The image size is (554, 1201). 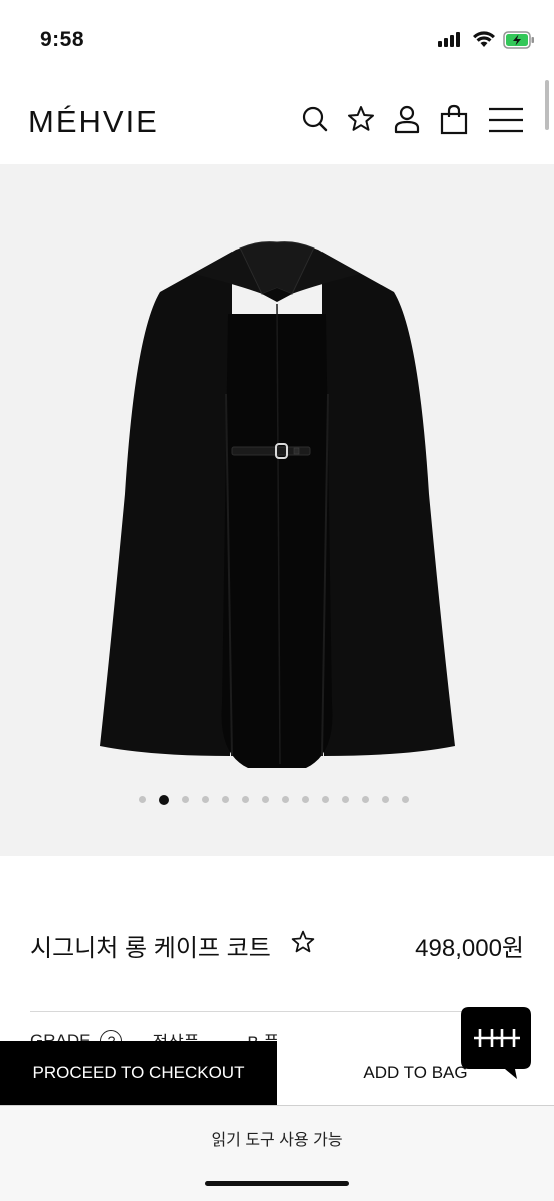 I want to click on proceed-to-checkout-button: PROCEED TO CHECKOUT, so click(x=138, y=1073).